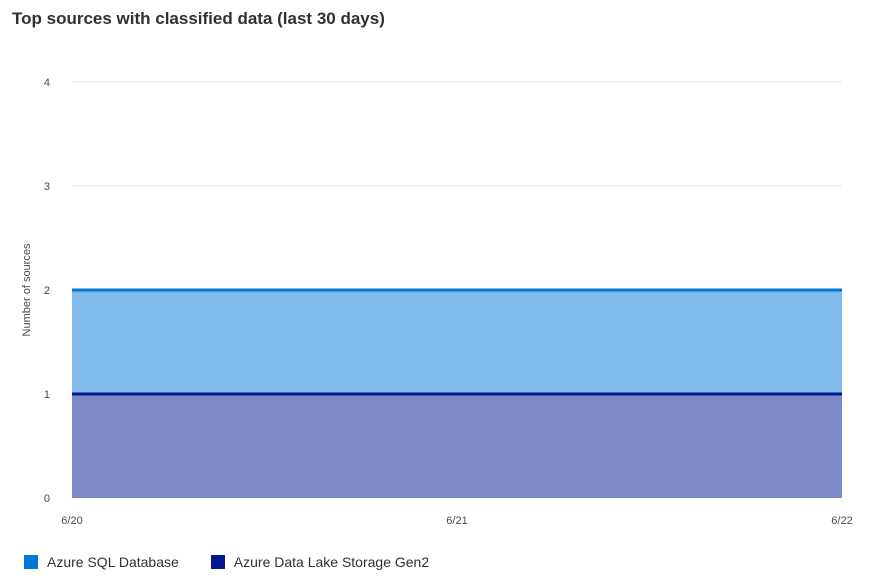  What do you see at coordinates (47, 83) in the screenshot?
I see `y-tick-label: 4` at bounding box center [47, 83].